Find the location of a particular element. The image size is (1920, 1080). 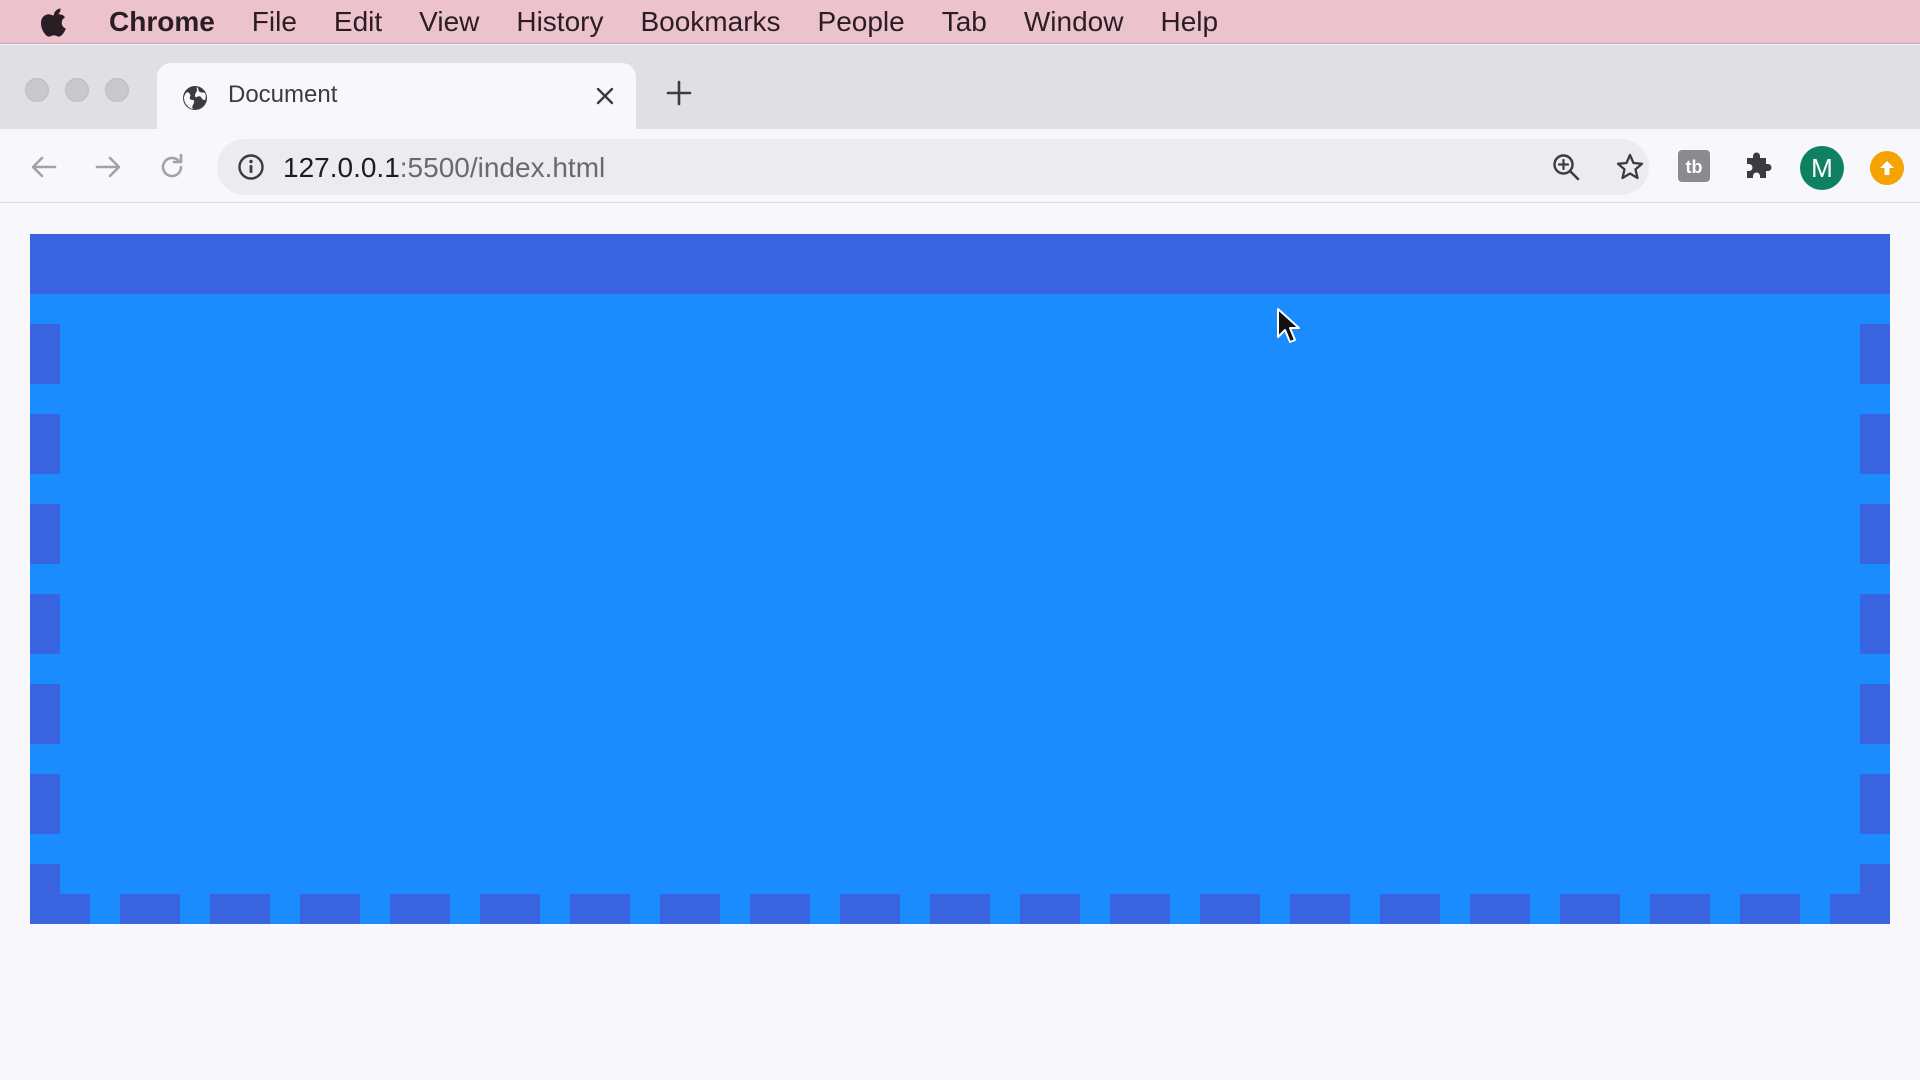

apple-logo-icon is located at coordinates (55, 22).